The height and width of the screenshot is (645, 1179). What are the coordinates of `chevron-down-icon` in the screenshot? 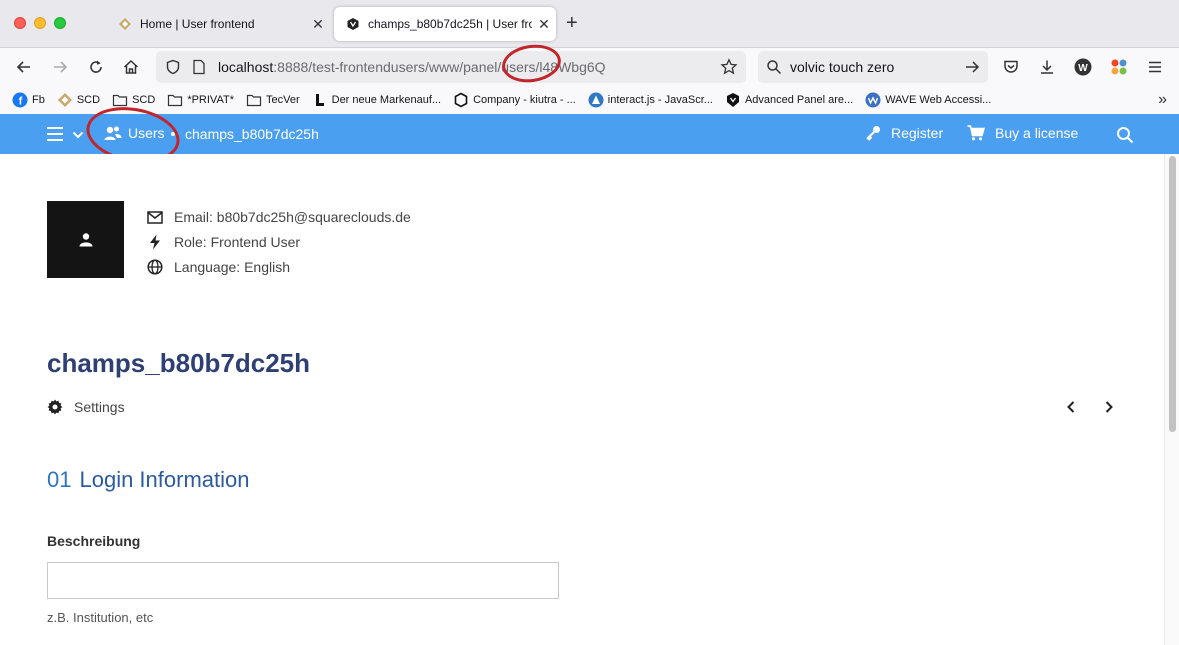 It's located at (78, 136).